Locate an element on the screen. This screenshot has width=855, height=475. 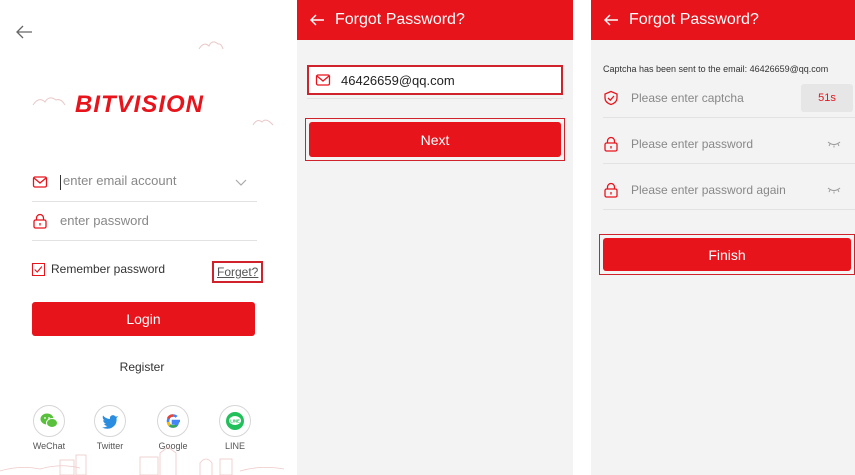
captcha-field: Please enter captcha 51s is located at coordinates (729, 98).